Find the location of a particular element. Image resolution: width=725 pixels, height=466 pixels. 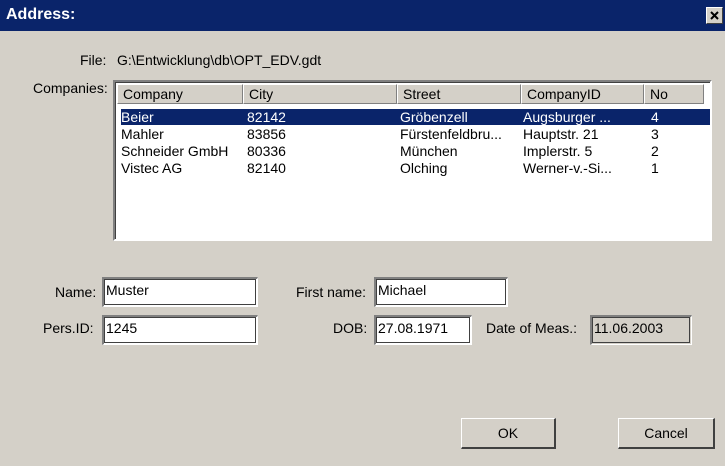

cell-company: Mahler is located at coordinates (142, 134).